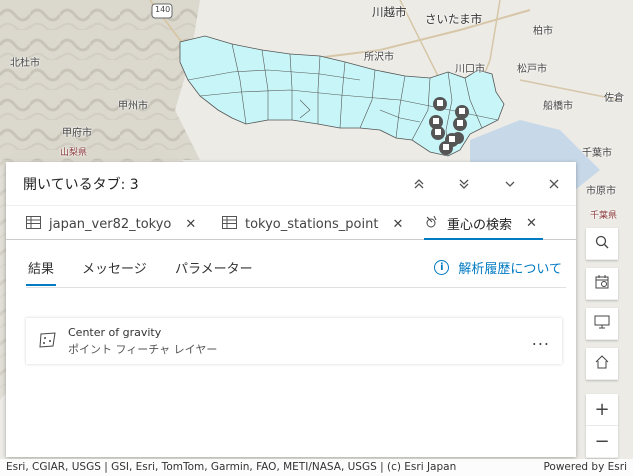 This screenshot has width=633, height=476. I want to click on analysis-icon, so click(431, 223).